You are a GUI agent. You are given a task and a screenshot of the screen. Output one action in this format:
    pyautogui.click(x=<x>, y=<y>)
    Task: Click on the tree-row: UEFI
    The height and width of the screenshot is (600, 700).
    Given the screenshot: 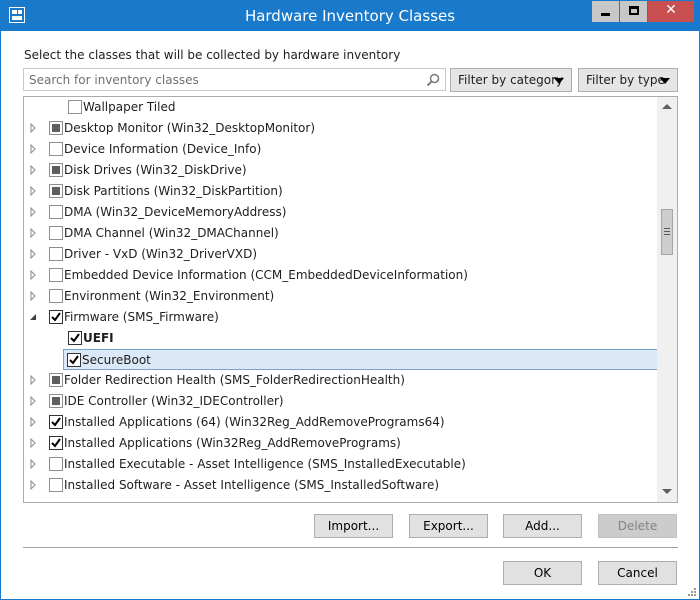 What is the action you would take?
    pyautogui.click(x=342, y=338)
    